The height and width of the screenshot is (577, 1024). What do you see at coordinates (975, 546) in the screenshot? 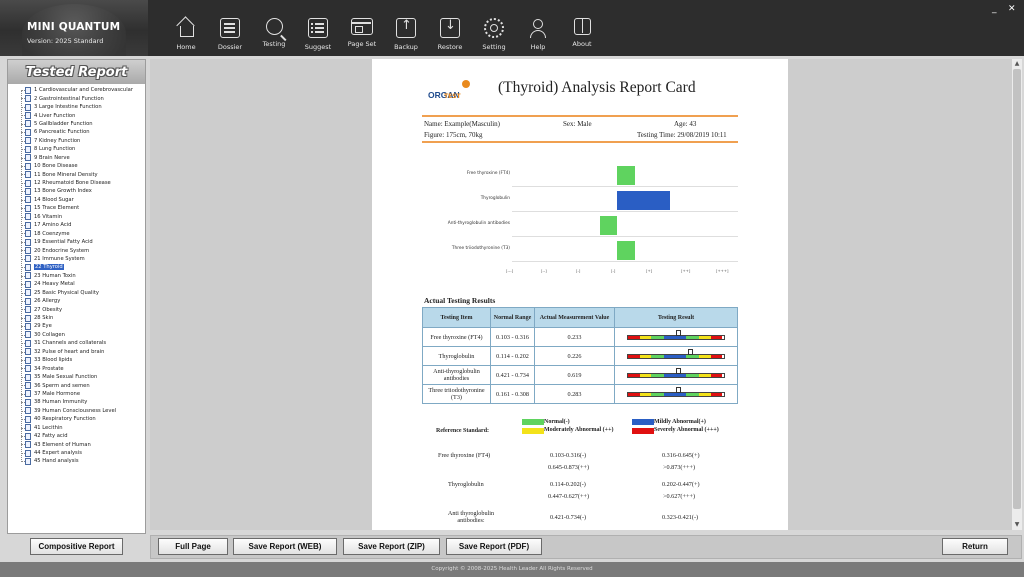
I see `return-button: Return` at bounding box center [975, 546].